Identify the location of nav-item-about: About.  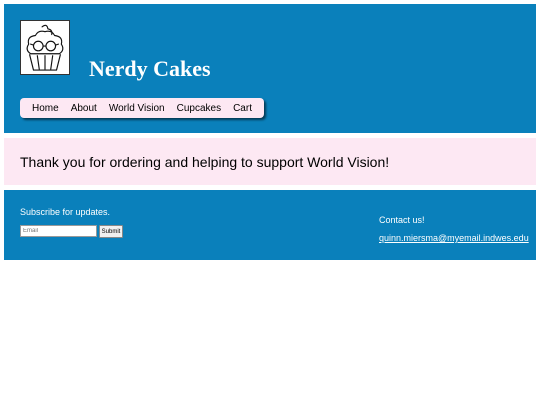
(84, 108).